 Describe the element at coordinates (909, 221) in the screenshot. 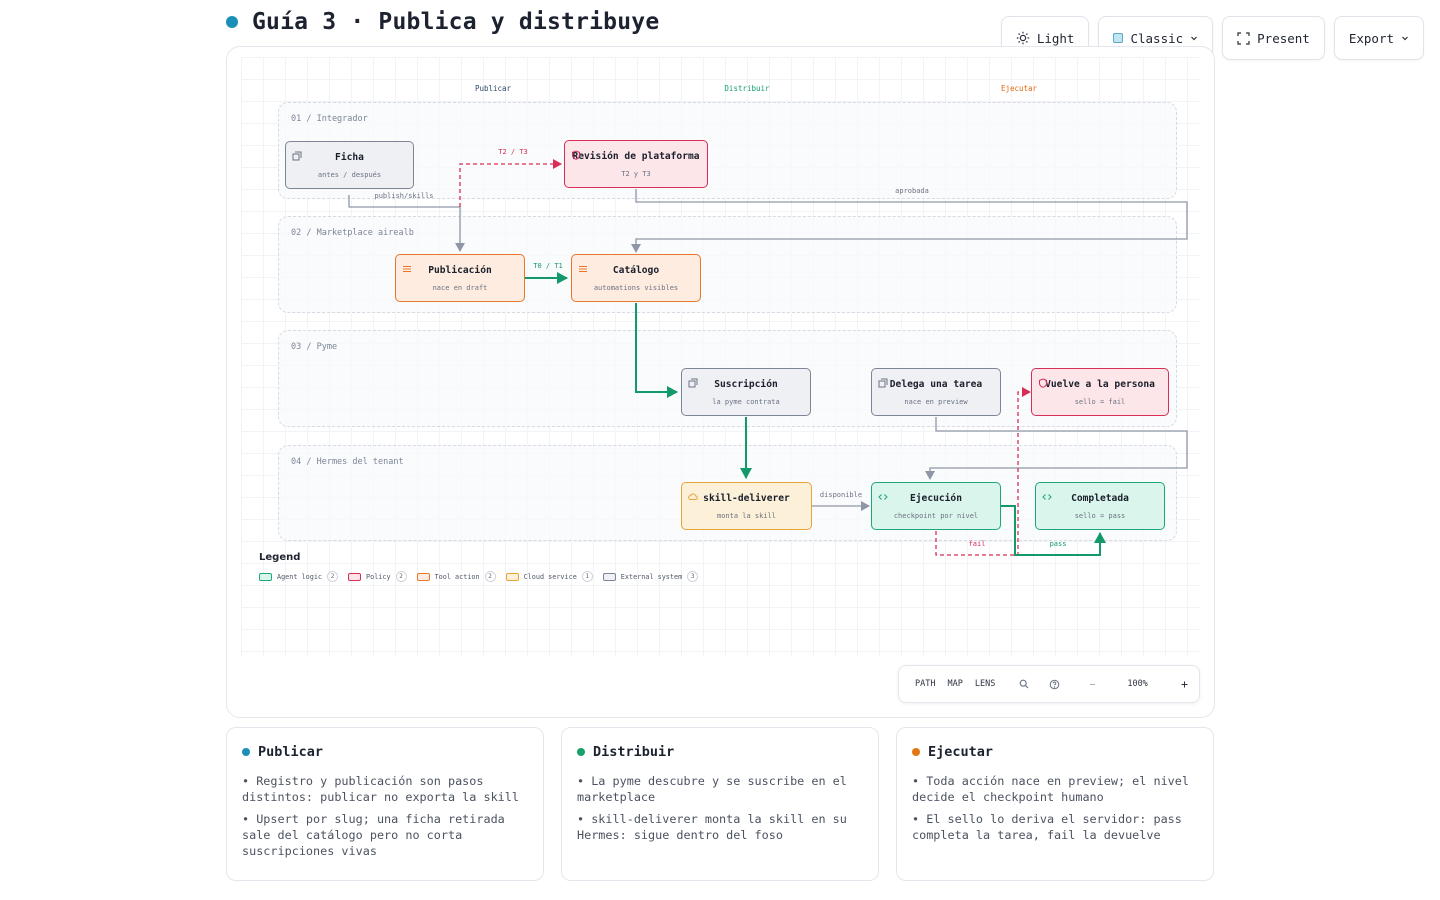

I see `edge-revision-catalogo` at that location.